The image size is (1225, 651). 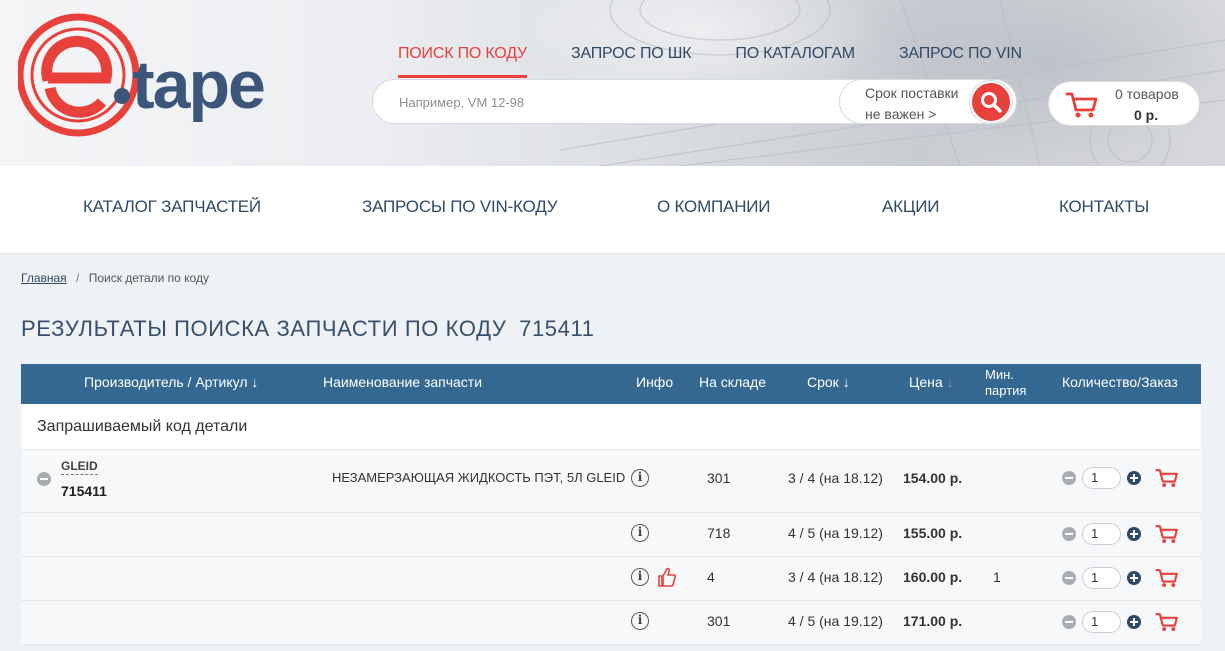 What do you see at coordinates (1146, 115) in the screenshot?
I see `cart-total: 0 р.` at bounding box center [1146, 115].